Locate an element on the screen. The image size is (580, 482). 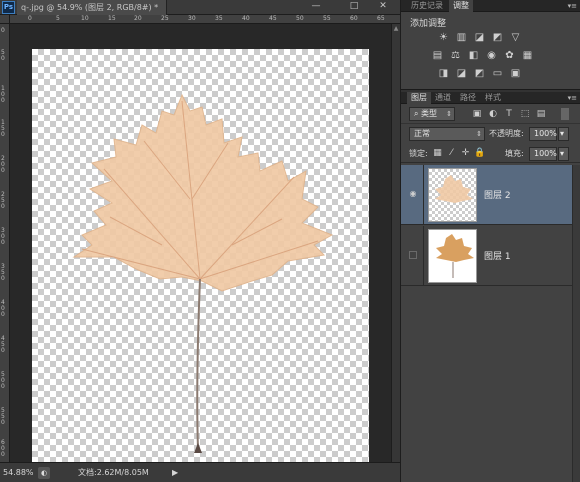
ruler-tick-label: 15 is located at coordinates (112, 18).